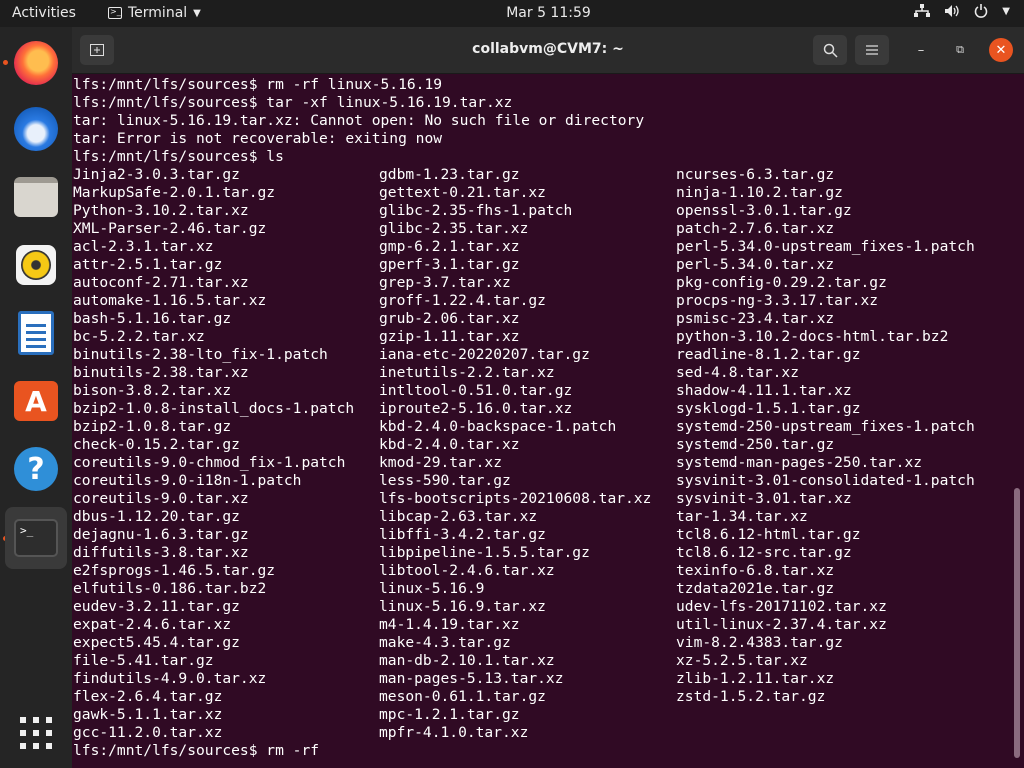  Describe the element at coordinates (768, 354) in the screenshot. I see `file-entry: readline-8.1.2.tar.gz` at that location.